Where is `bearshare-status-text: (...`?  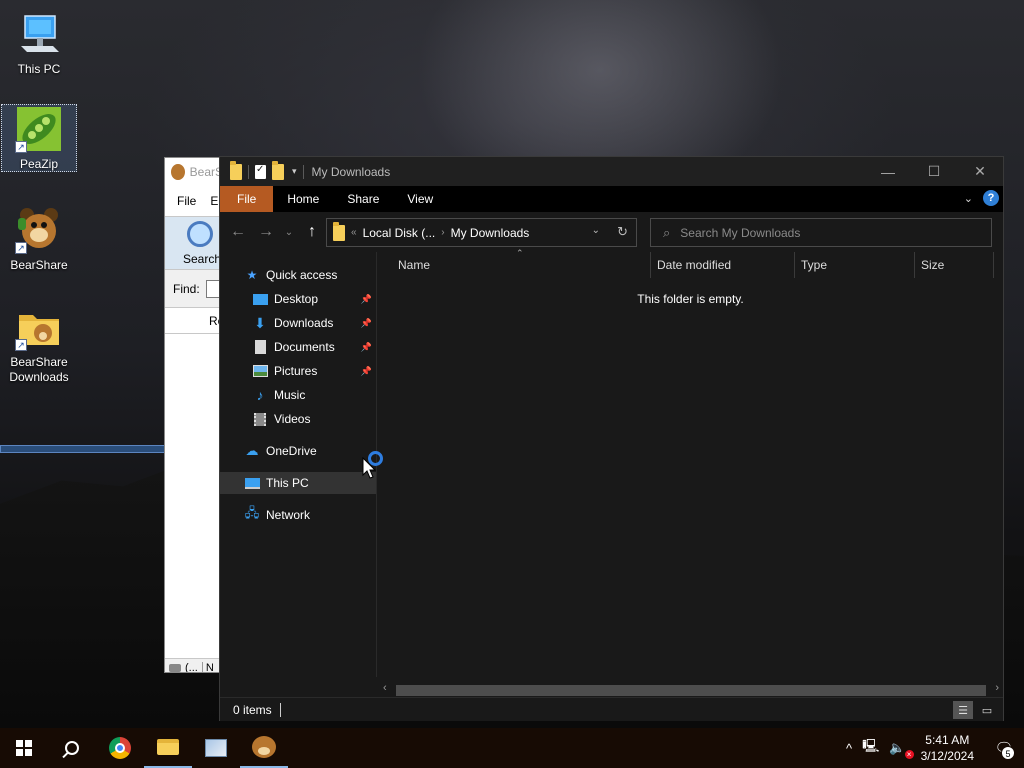 bearshare-status-text: (... is located at coordinates (191, 667).